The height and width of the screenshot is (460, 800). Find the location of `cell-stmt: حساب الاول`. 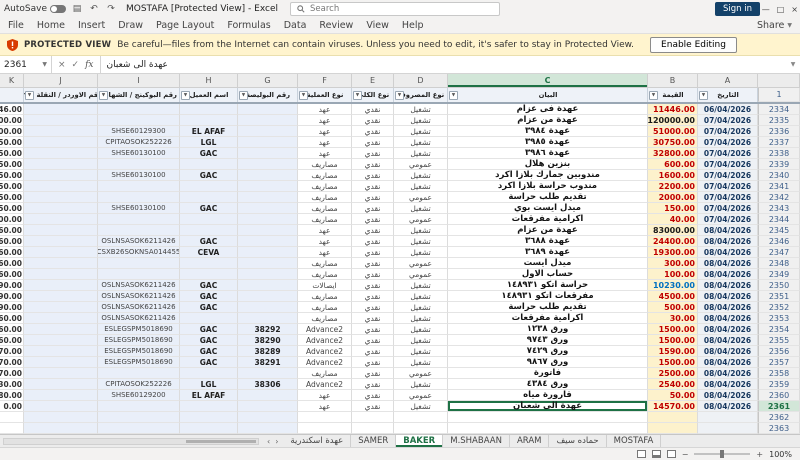

cell-stmt: حساب الاول is located at coordinates (548, 274).